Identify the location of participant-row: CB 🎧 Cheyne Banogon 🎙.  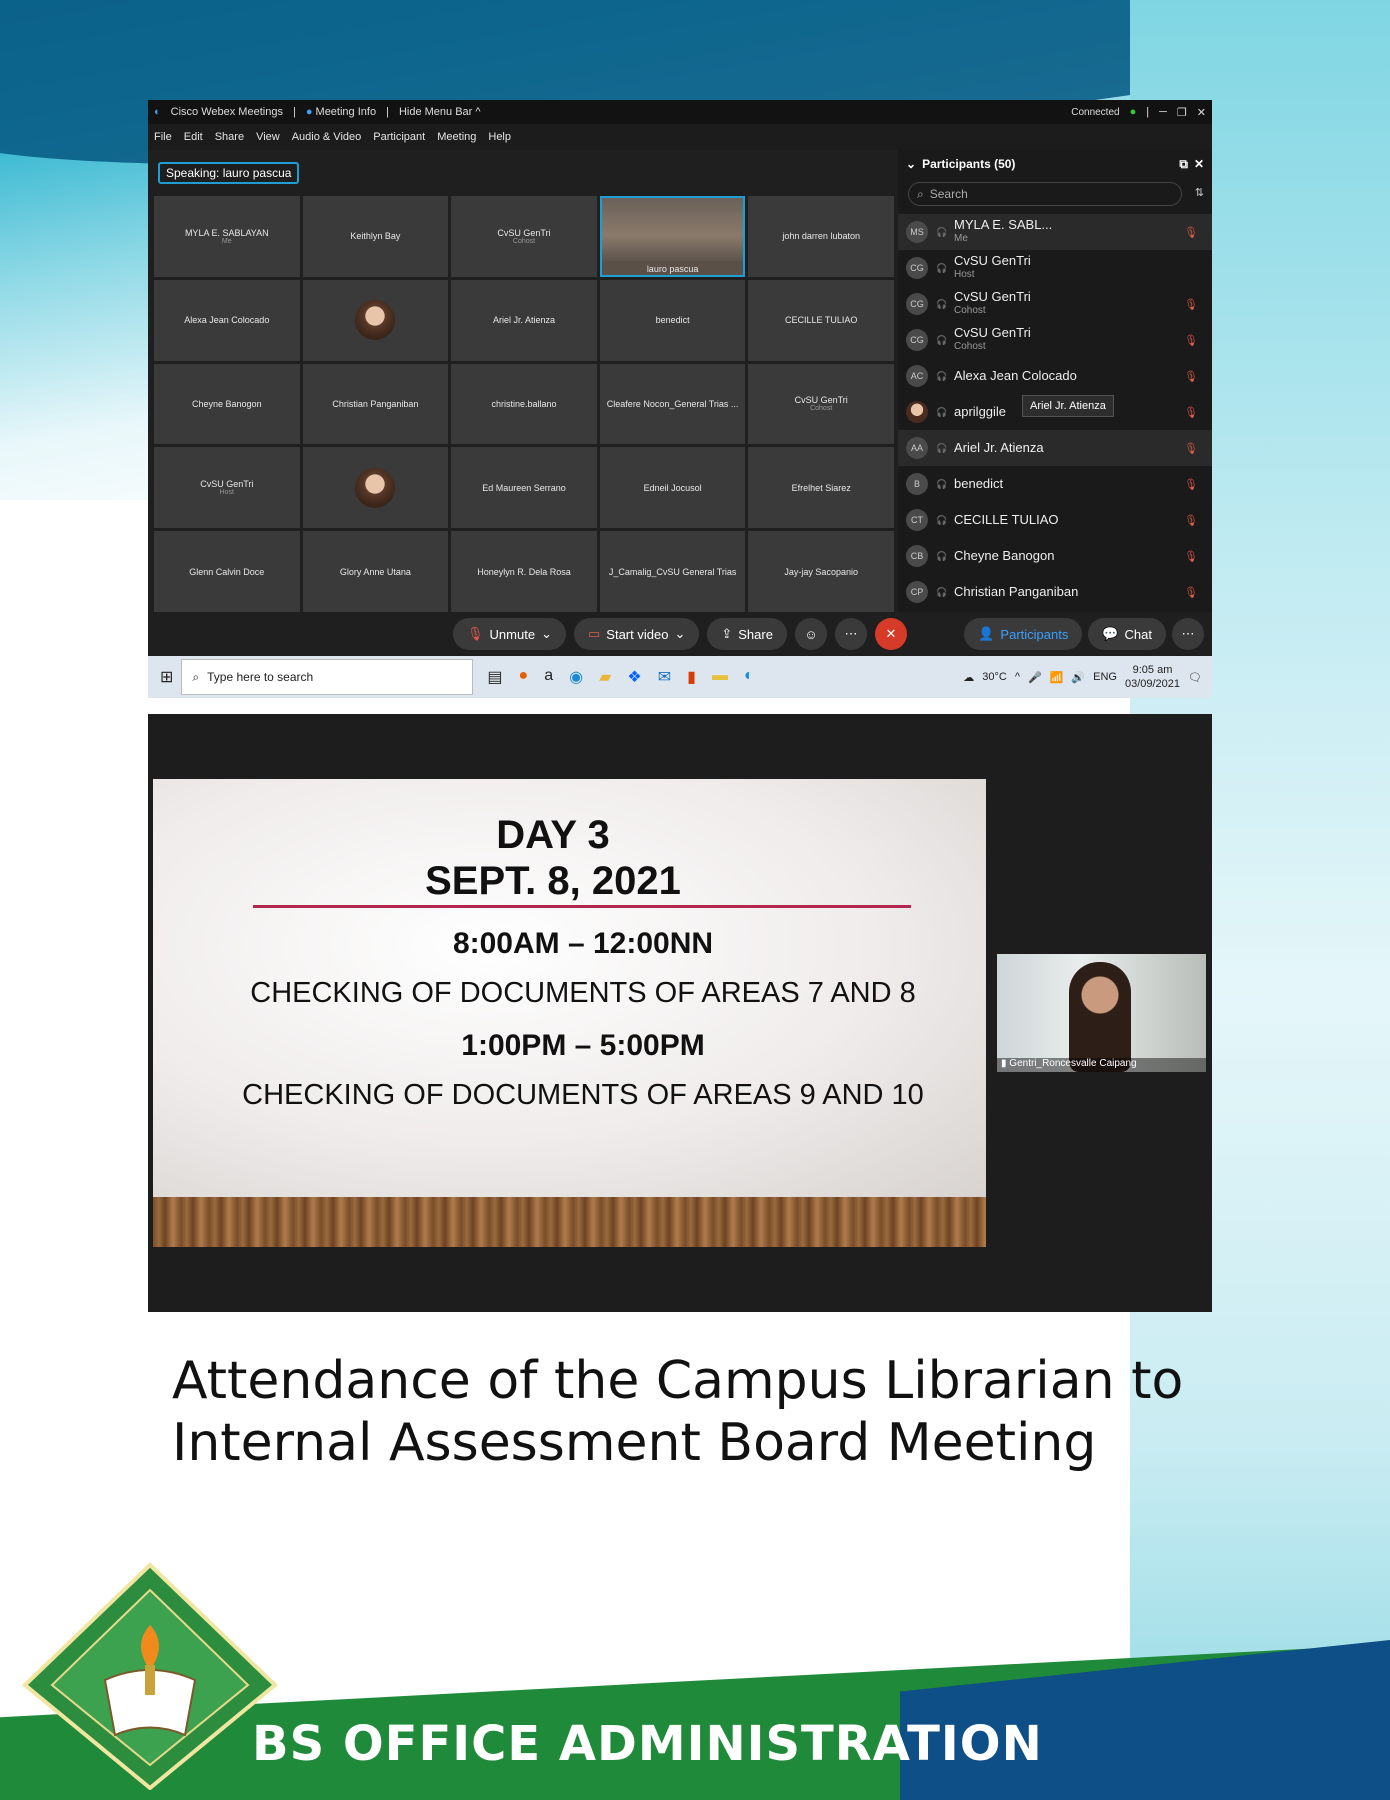
(1055, 556).